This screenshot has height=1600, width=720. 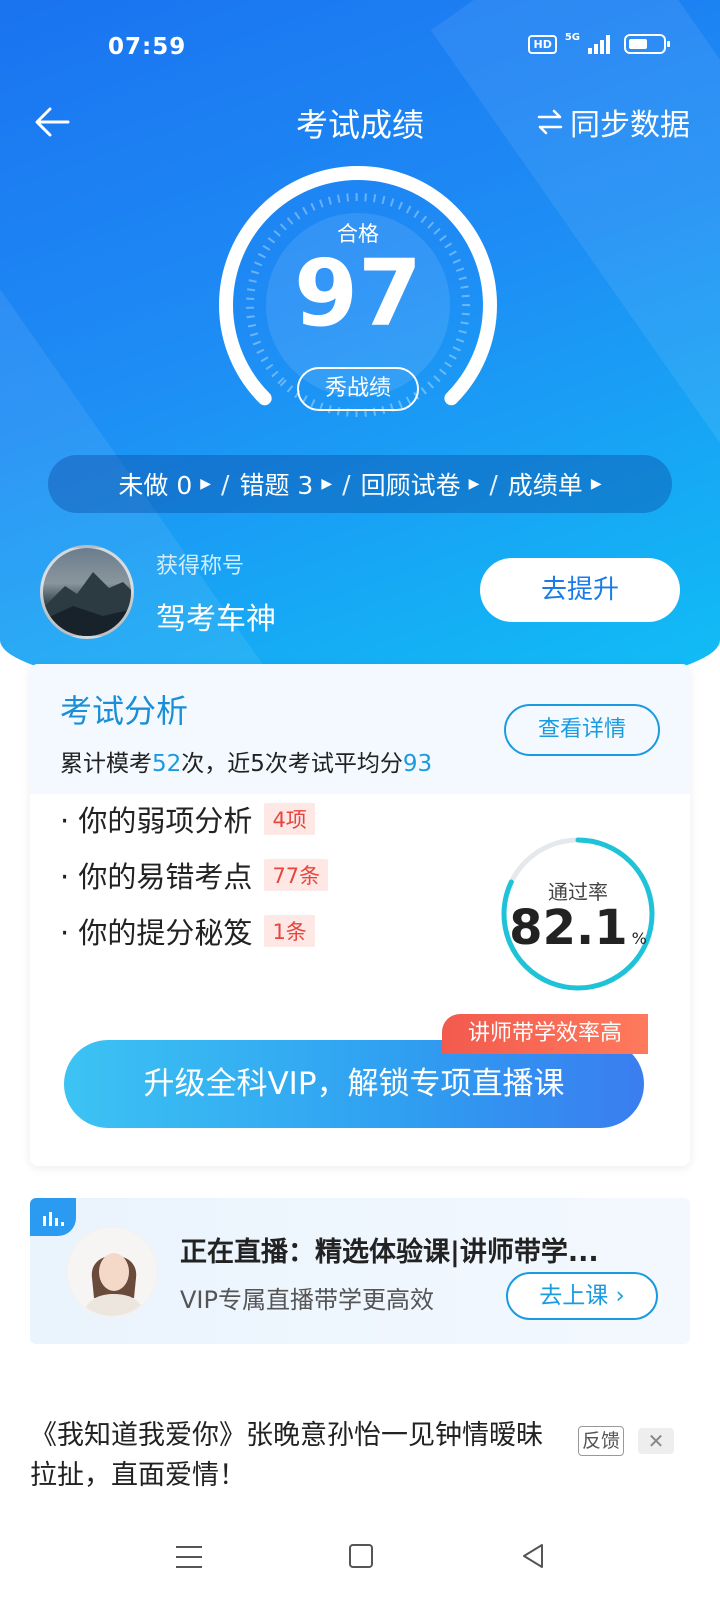 I want to click on status-icons: HD 5G, so click(x=599, y=42).